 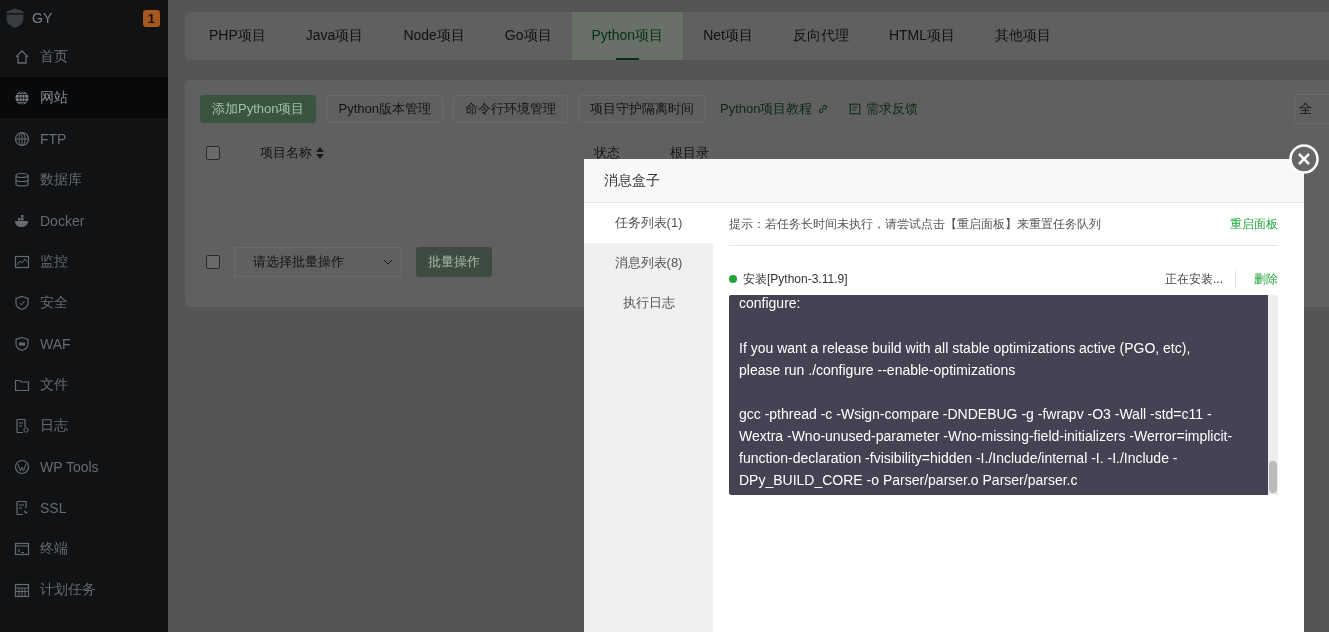 I want to click on sidebar-item: 日志, so click(x=84, y=425).